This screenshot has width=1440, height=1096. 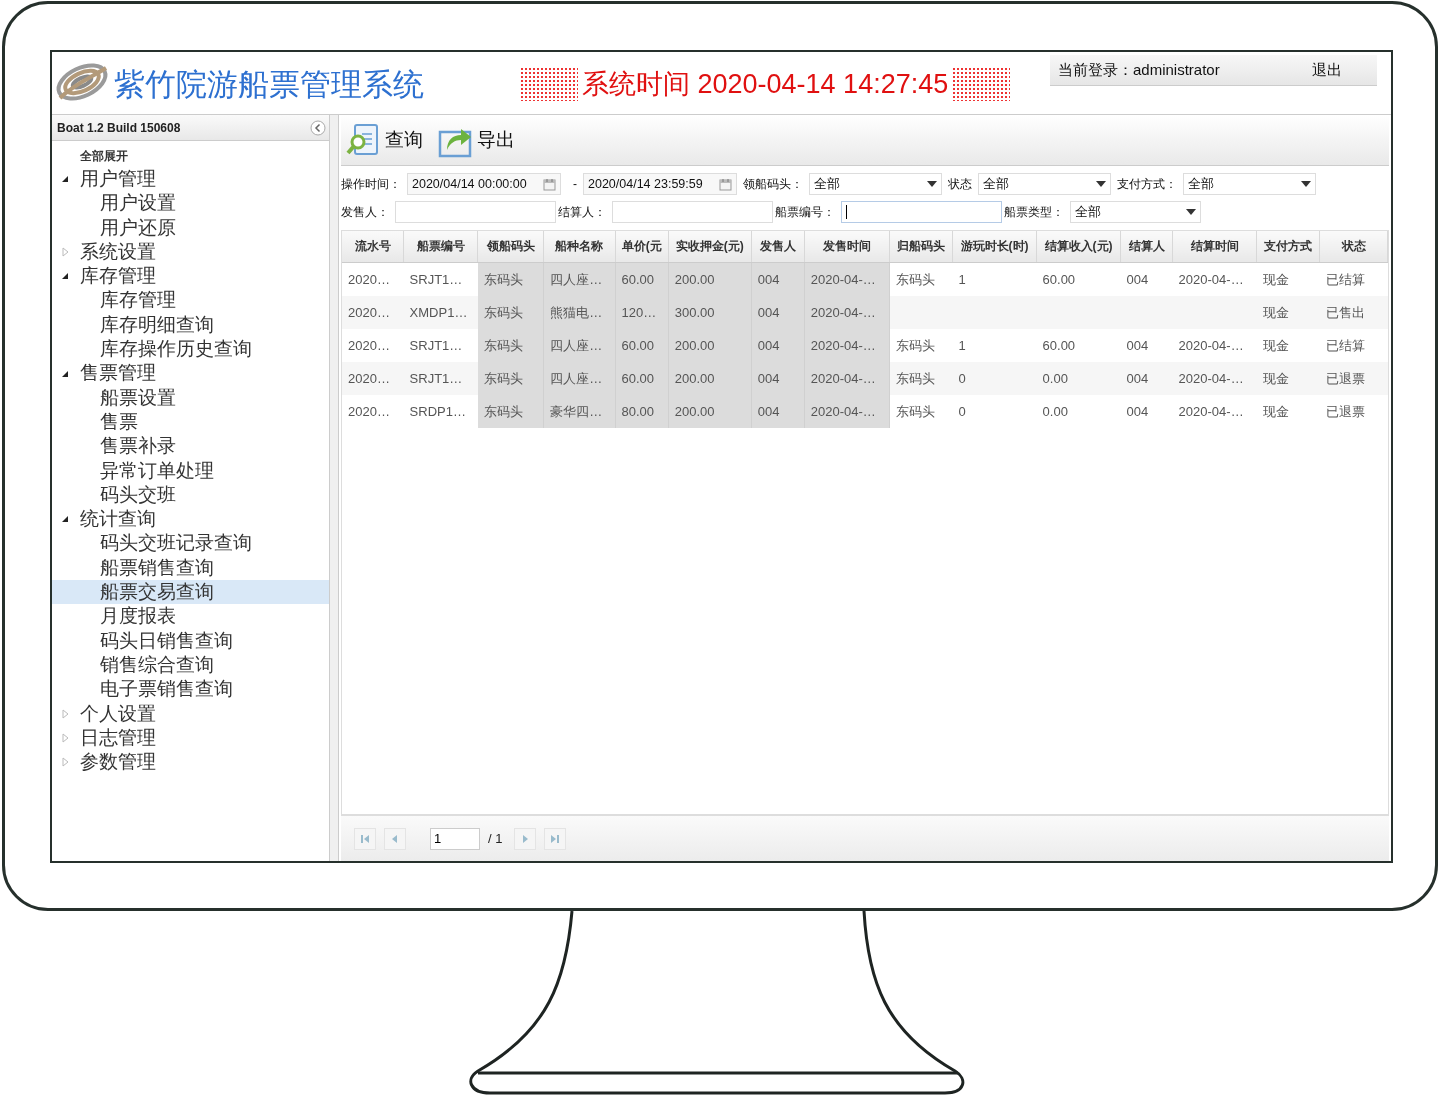 I want to click on tree-item: 船票交易查询, so click(x=190, y=592).